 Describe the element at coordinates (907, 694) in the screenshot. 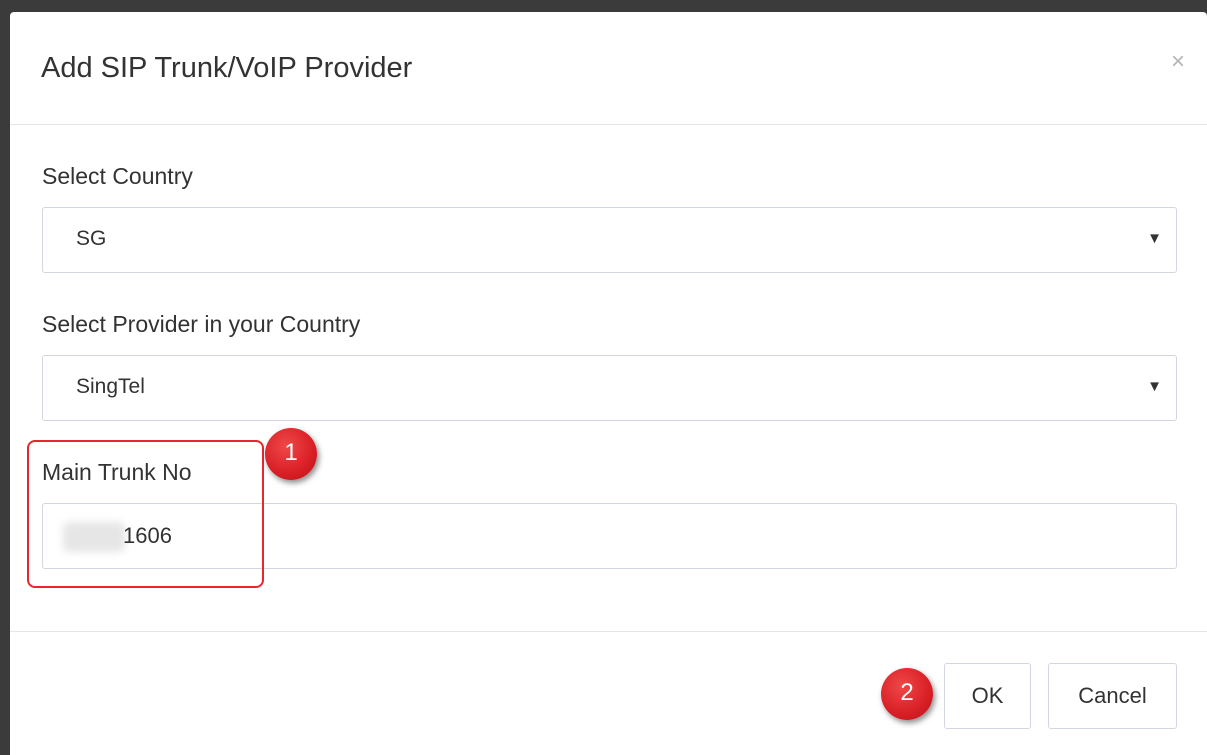

I see `step-2-badge: 2` at that location.